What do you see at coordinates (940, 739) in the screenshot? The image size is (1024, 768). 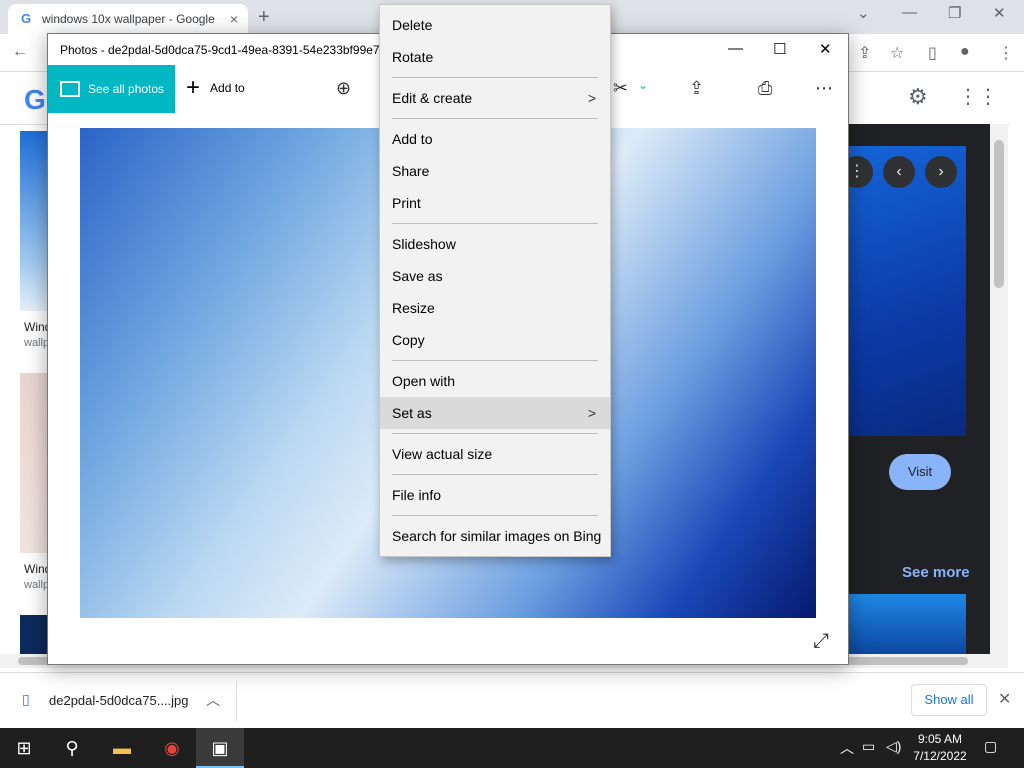 I see `clock-time: 9:05 AM` at bounding box center [940, 739].